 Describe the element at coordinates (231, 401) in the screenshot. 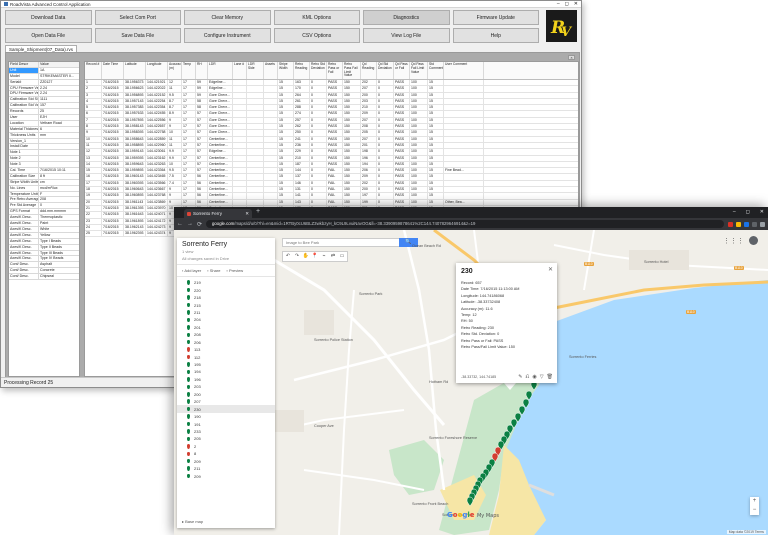

I see `list-item: 207` at that location.